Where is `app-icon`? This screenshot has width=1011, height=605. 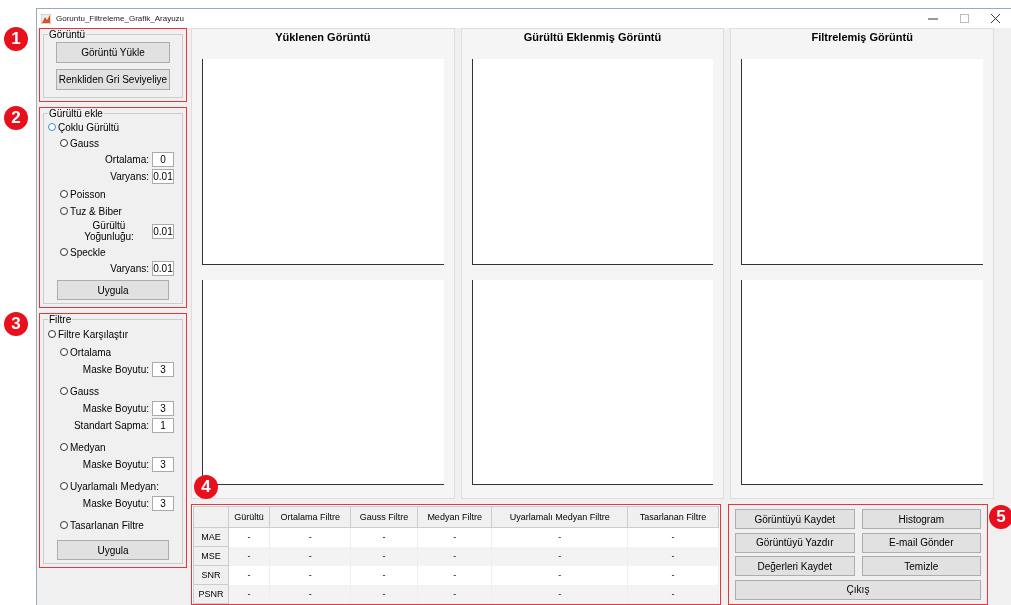 app-icon is located at coordinates (46, 18).